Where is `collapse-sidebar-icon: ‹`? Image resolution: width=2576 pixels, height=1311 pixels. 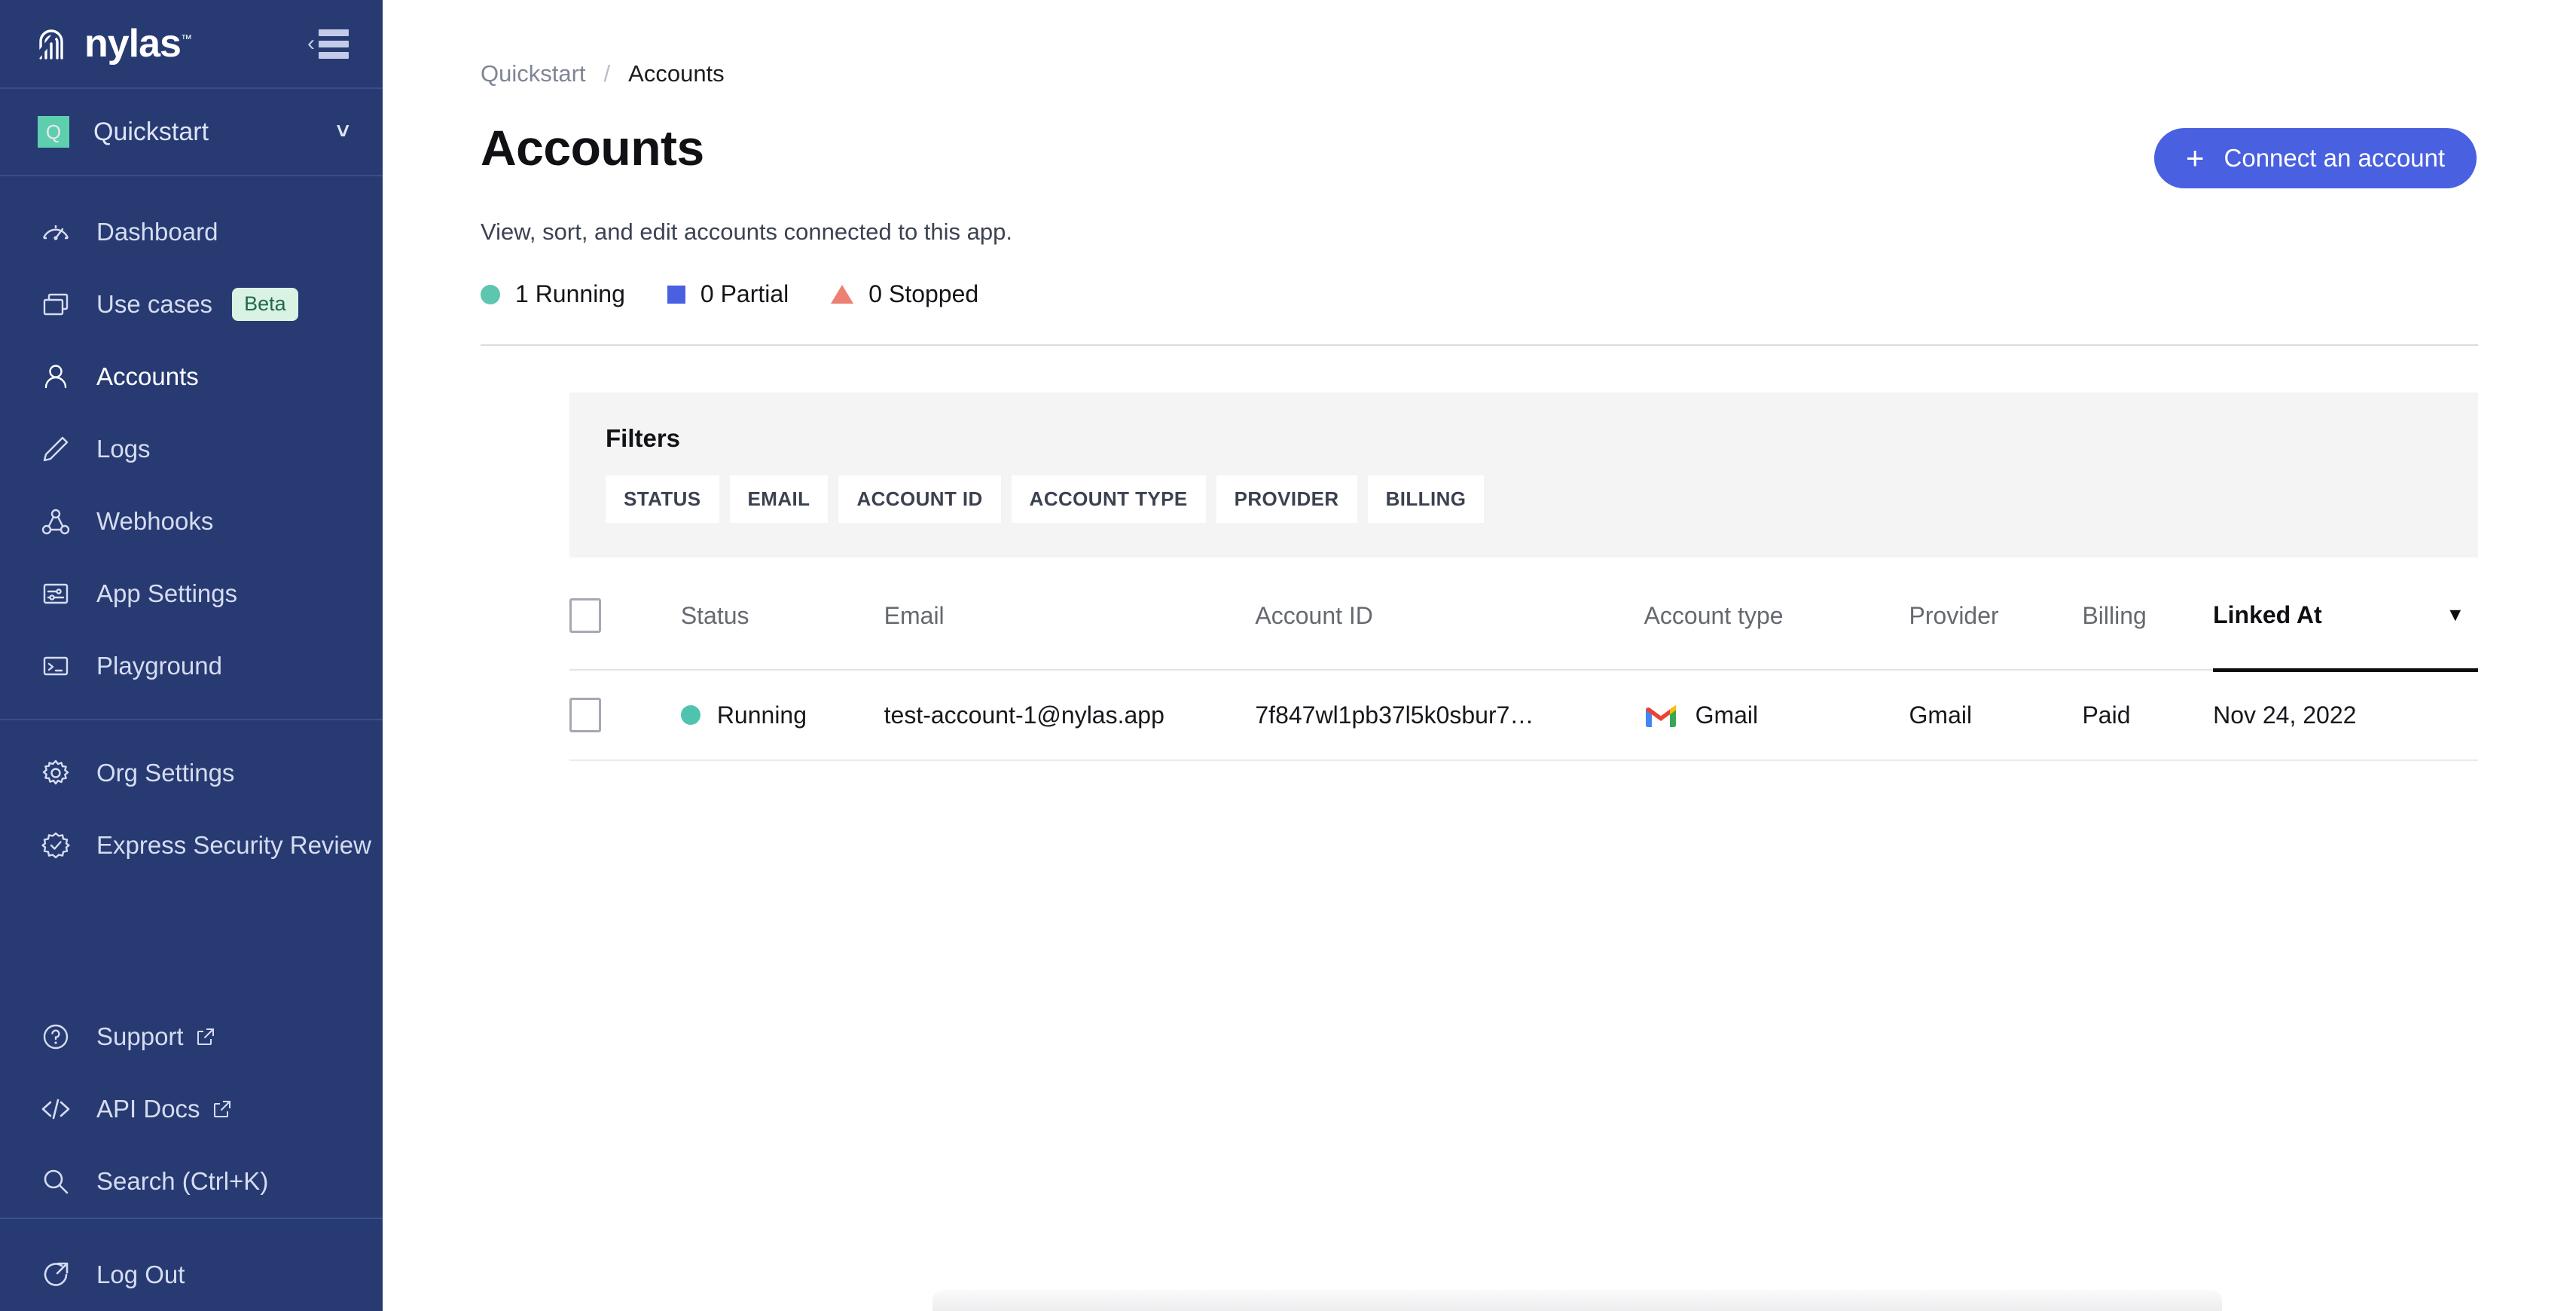 collapse-sidebar-icon: ‹ is located at coordinates (328, 43).